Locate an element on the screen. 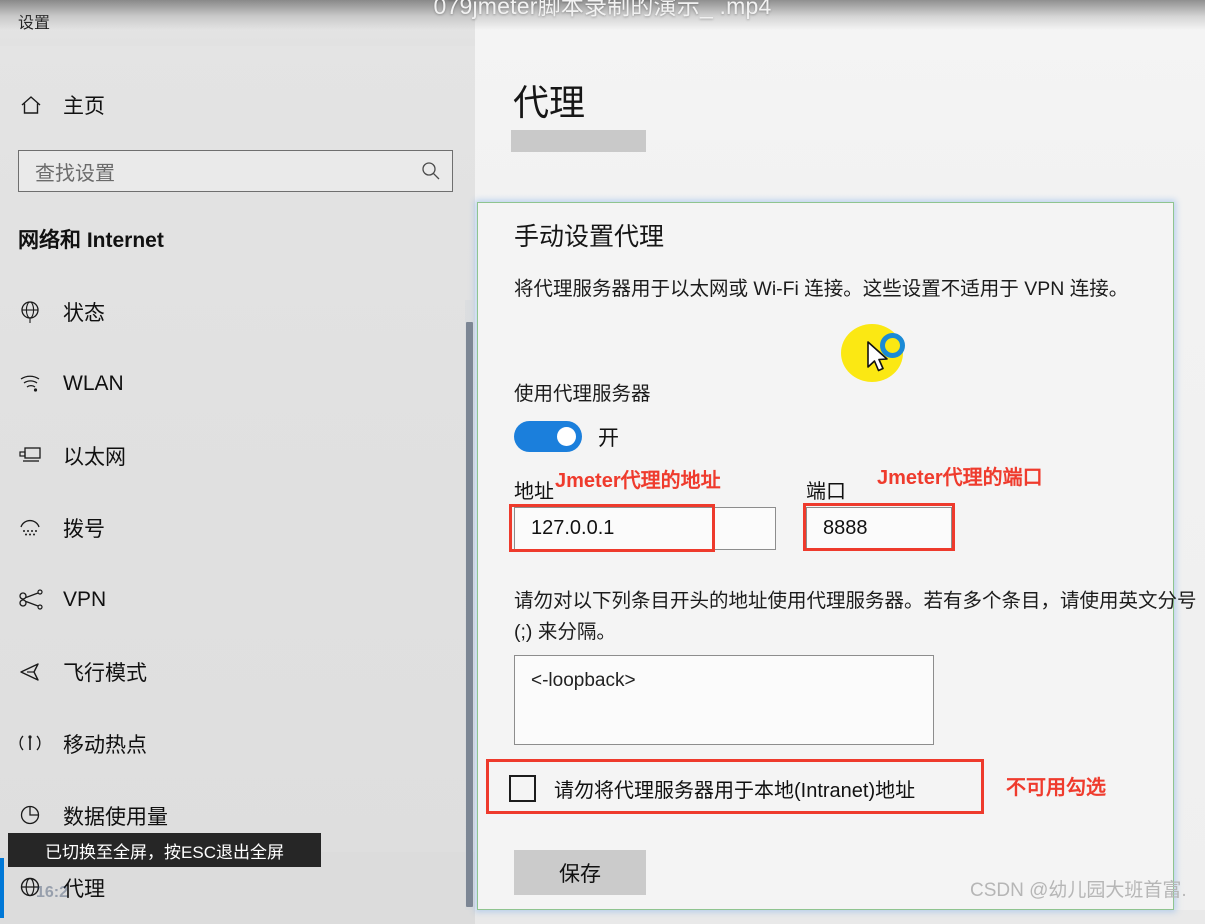 The image size is (1205, 924). port-annotation-box is located at coordinates (879, 527).